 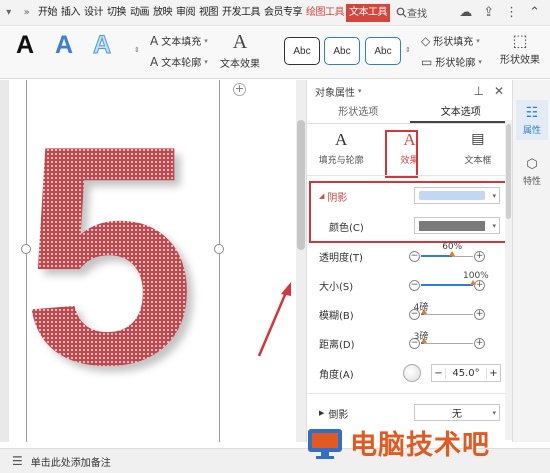 I want to click on angle-label: 角度(A), so click(x=336, y=375).